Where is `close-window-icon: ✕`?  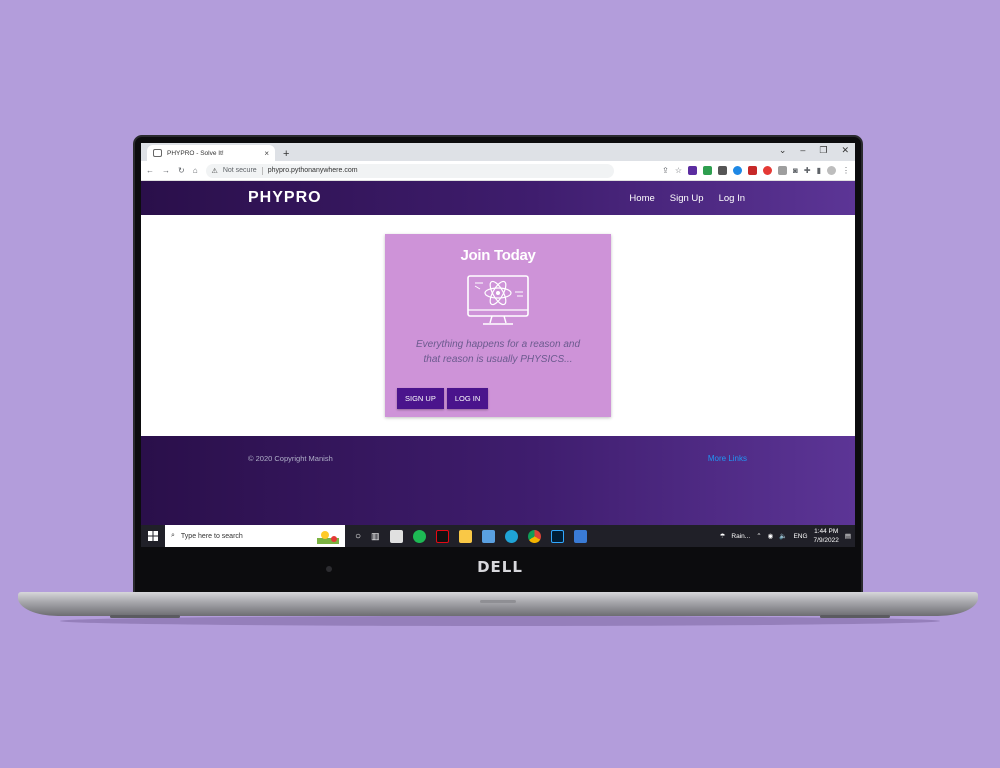
close-window-icon: ✕ is located at coordinates (845, 150).